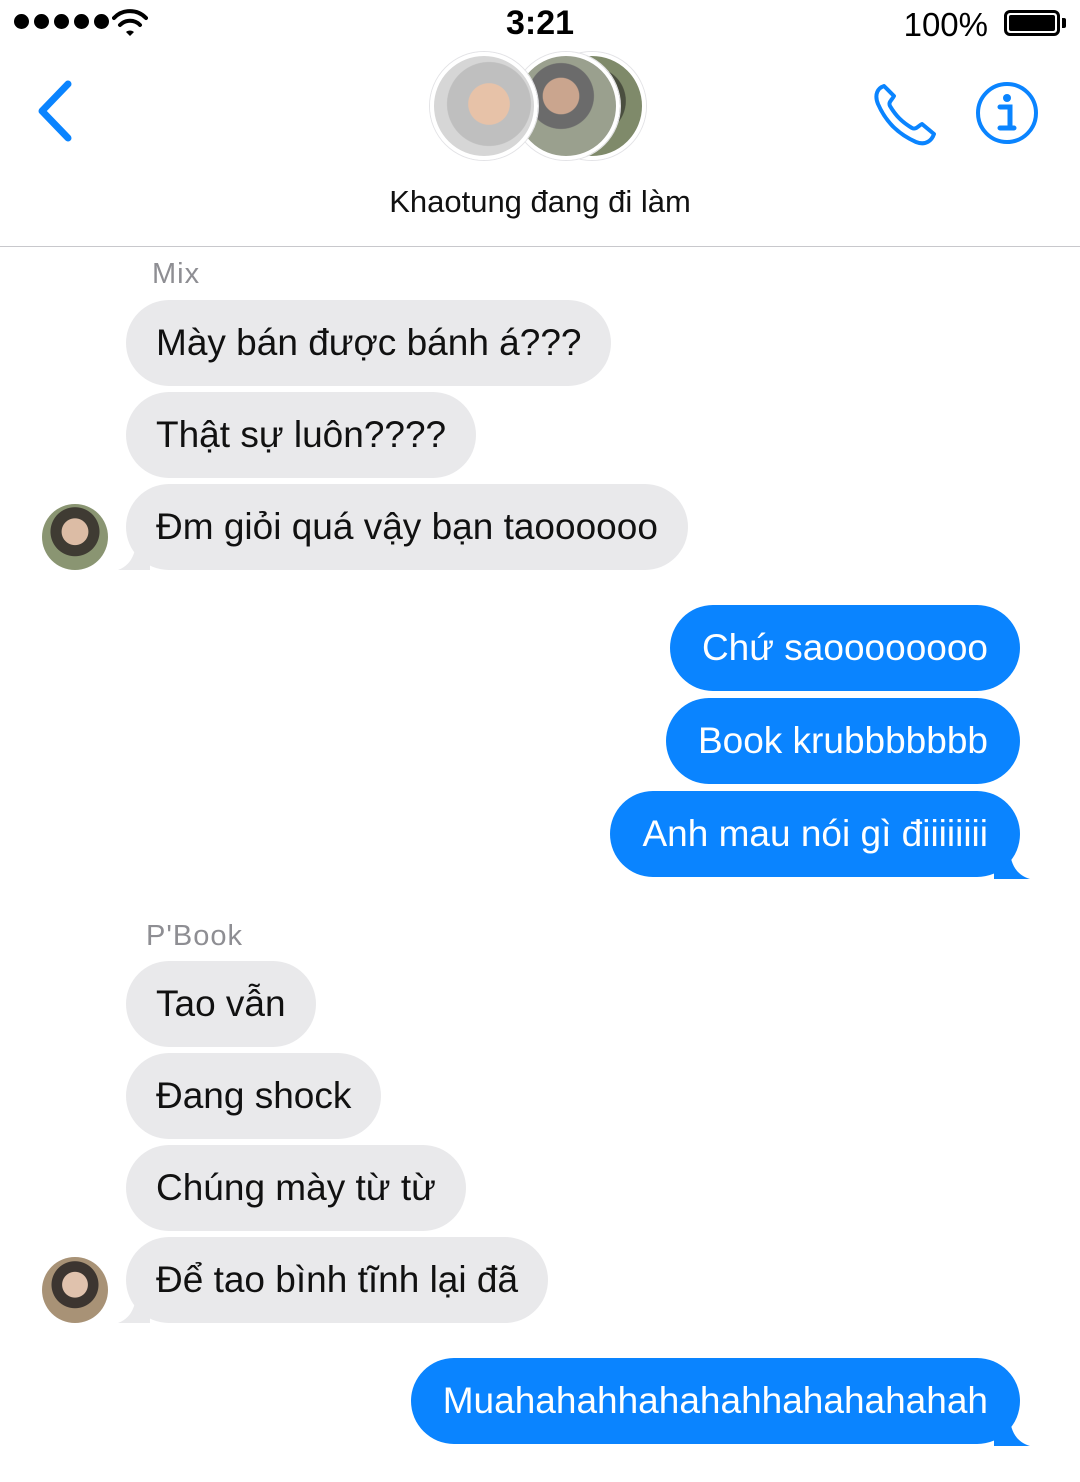 The height and width of the screenshot is (1482, 1080). I want to click on phone-icon, so click(905, 113).